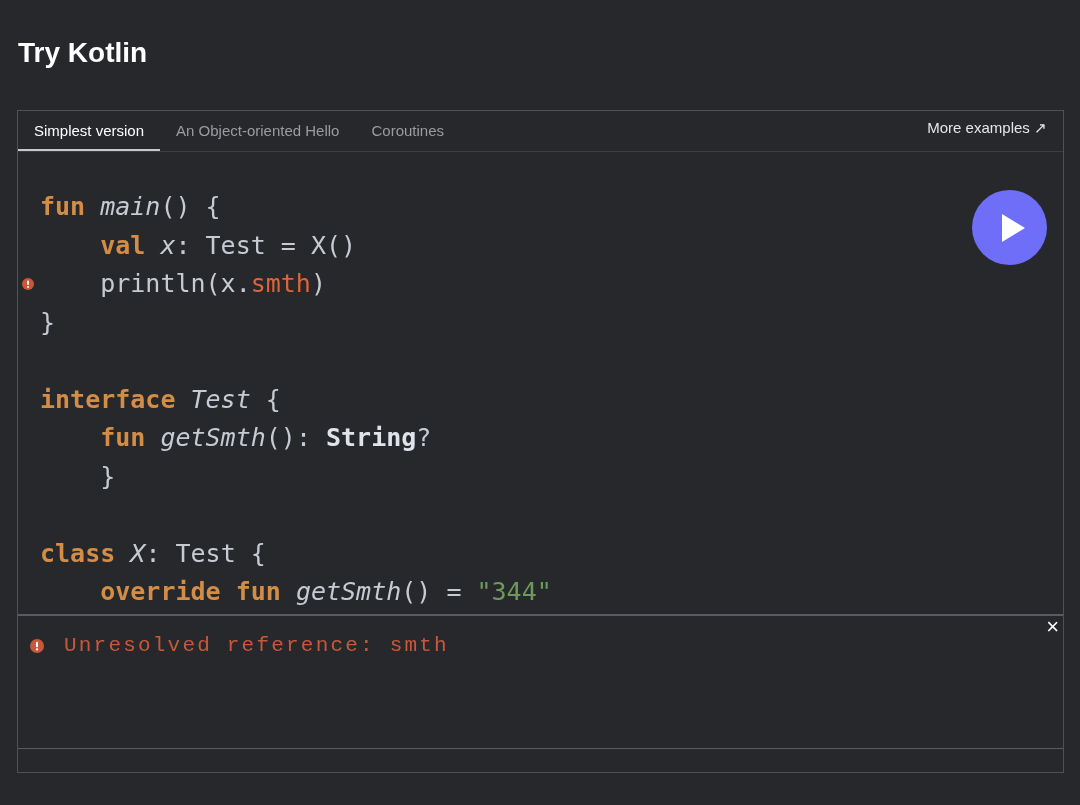  I want to click on play-icon, so click(1012, 227).